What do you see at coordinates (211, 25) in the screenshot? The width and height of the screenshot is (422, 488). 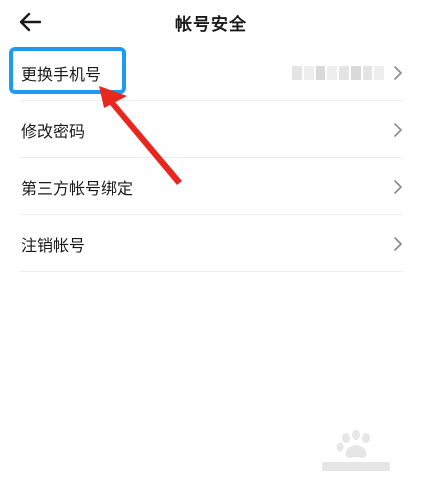 I see `page-title: 帐号安全` at bounding box center [211, 25].